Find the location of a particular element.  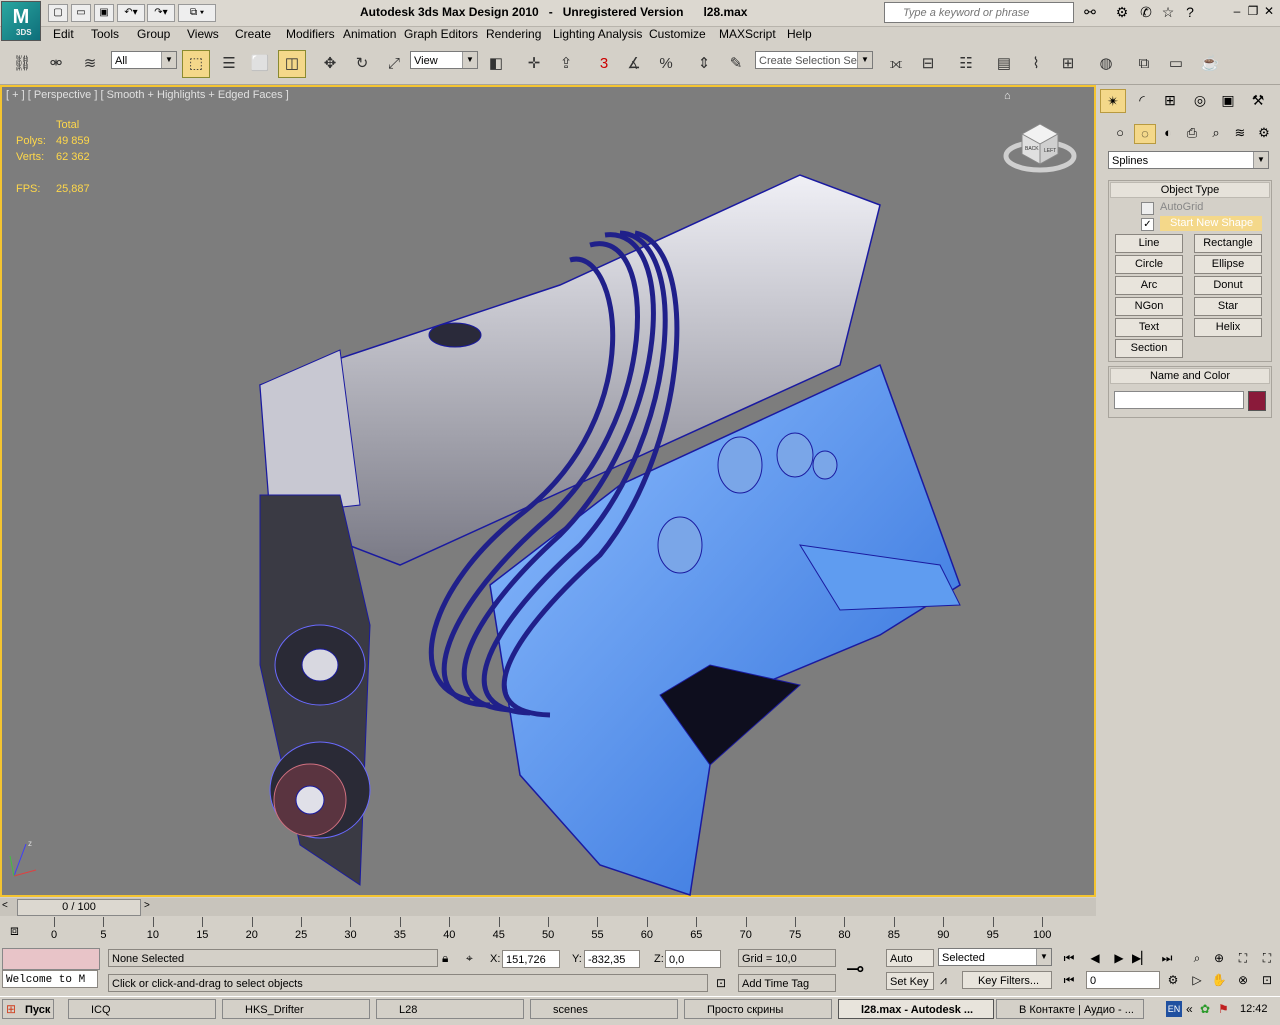

curve-editor-icon: ⌇ is located at coordinates (1036, 64).